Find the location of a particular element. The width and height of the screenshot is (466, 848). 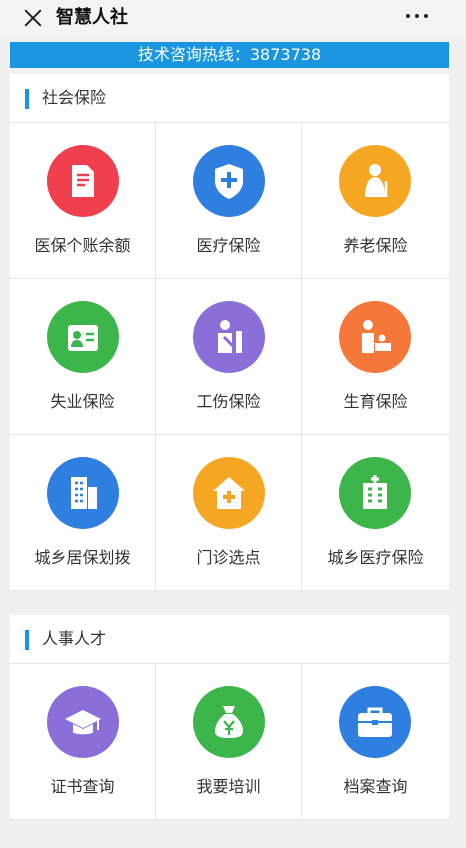

grid-item-certificate-query: 证书查询 is located at coordinates (83, 742).